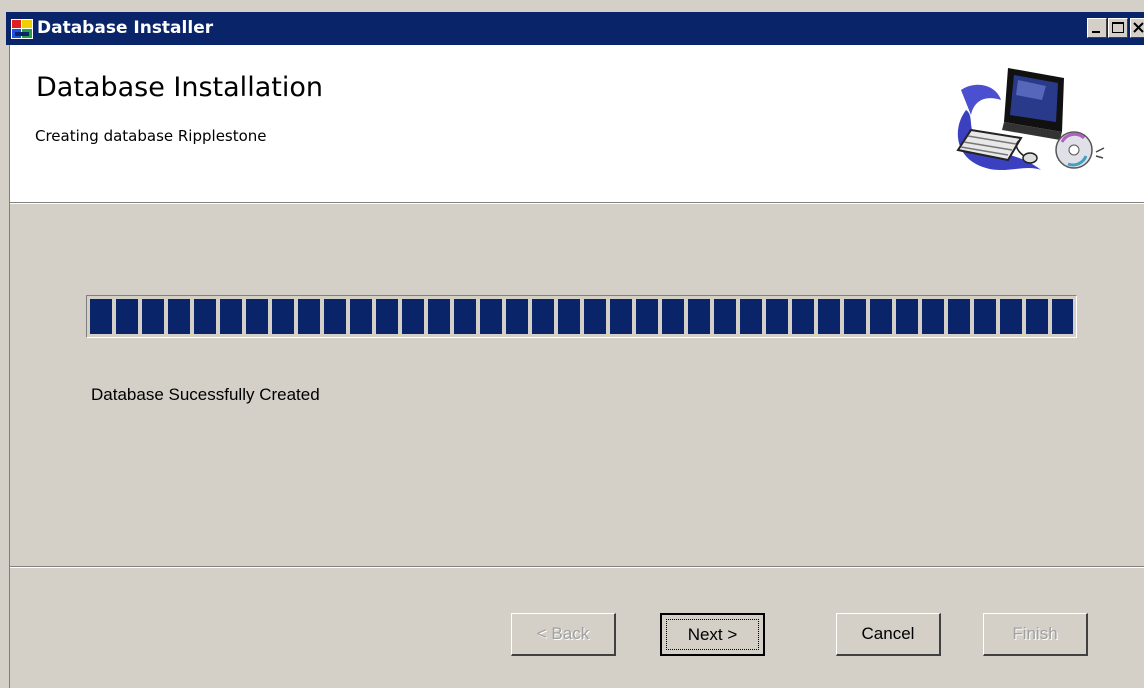 The width and height of the screenshot is (1144, 688). I want to click on cancel-button: Cancel, so click(888, 634).